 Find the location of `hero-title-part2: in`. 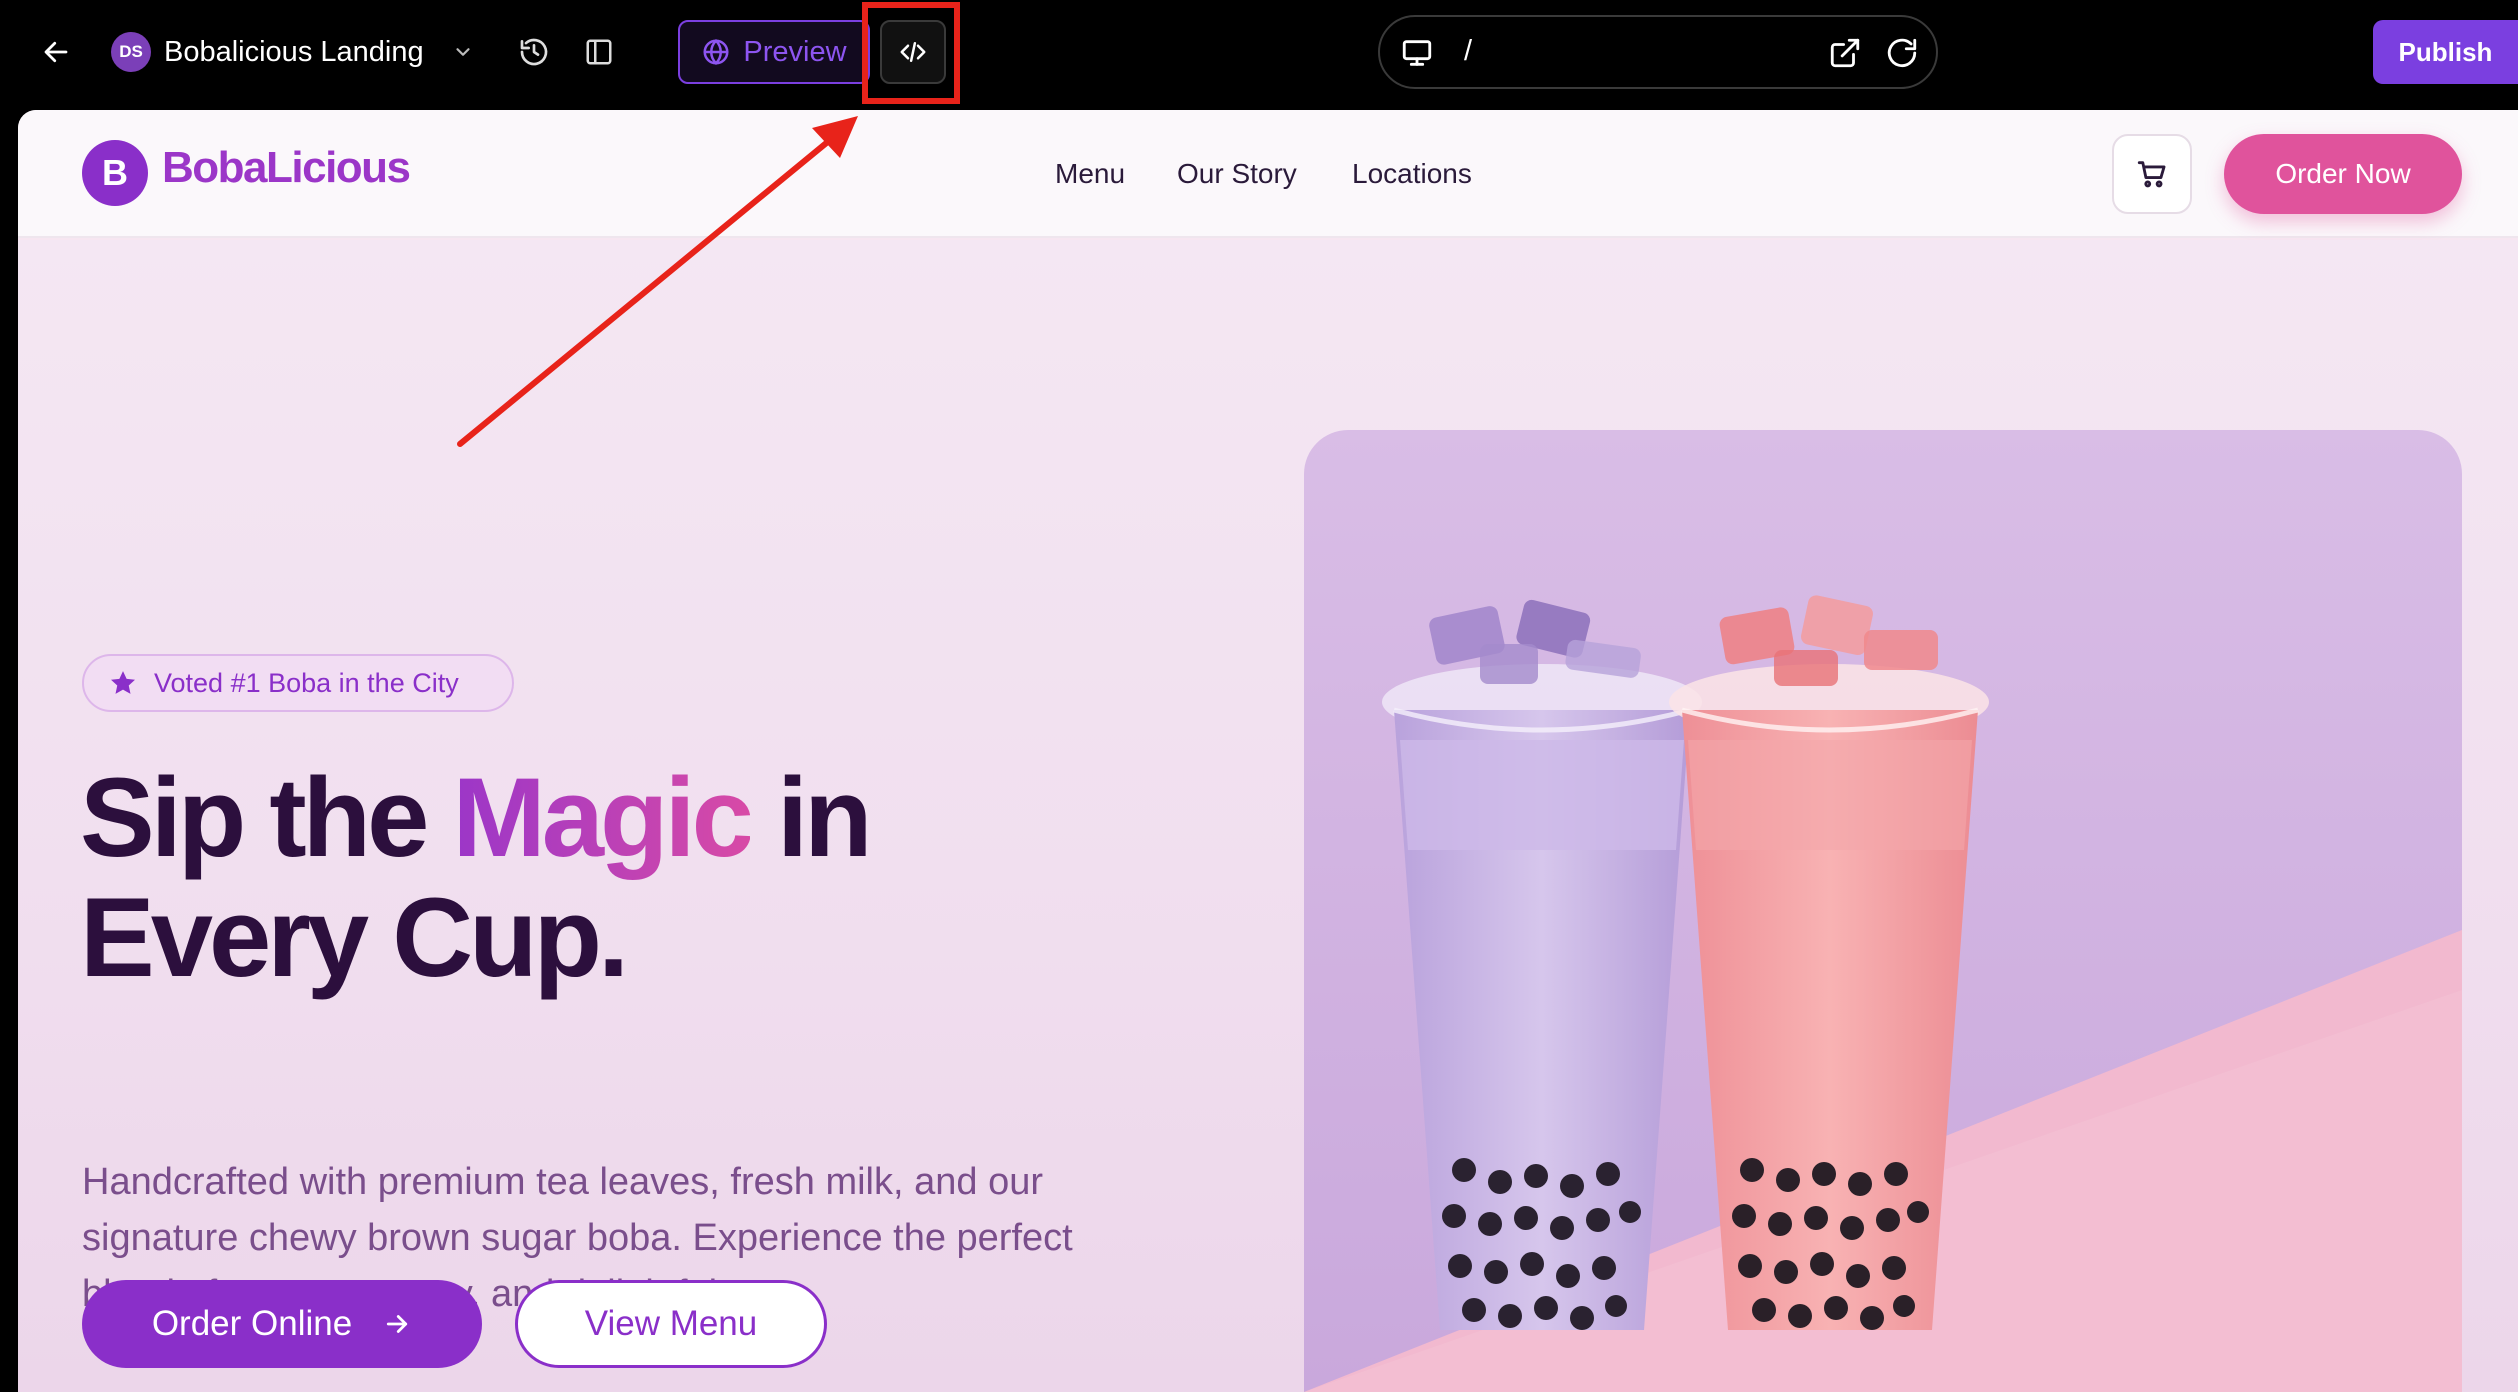

hero-title-part2: in is located at coordinates (811, 817).